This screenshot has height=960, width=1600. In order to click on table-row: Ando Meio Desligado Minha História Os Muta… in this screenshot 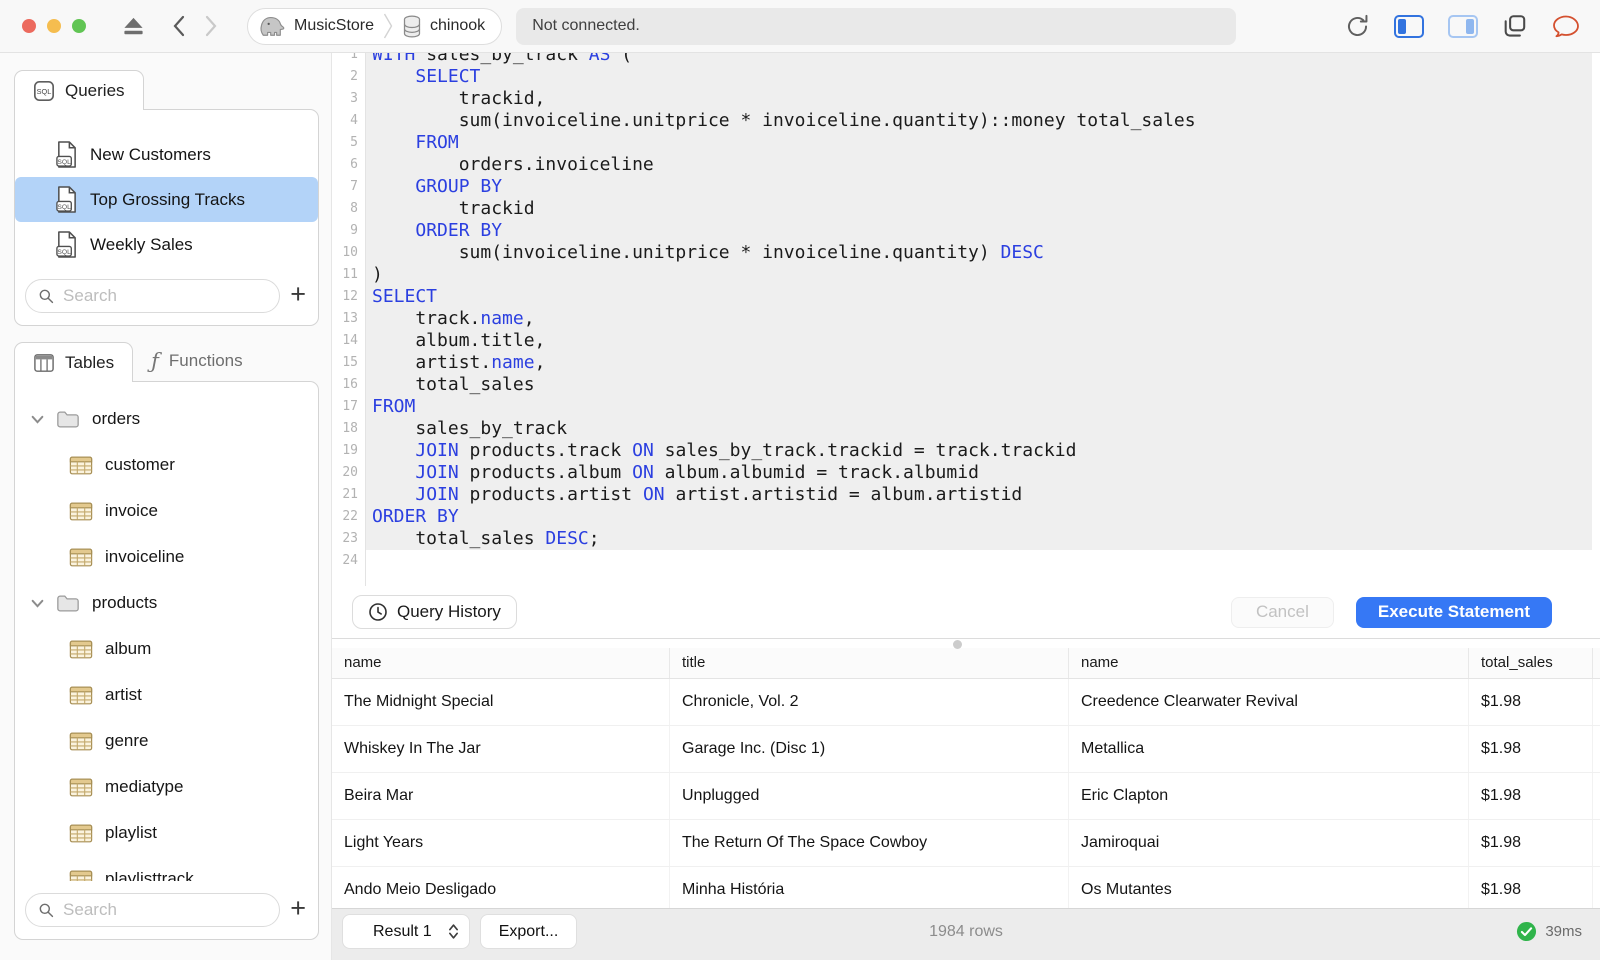, I will do `click(966, 887)`.